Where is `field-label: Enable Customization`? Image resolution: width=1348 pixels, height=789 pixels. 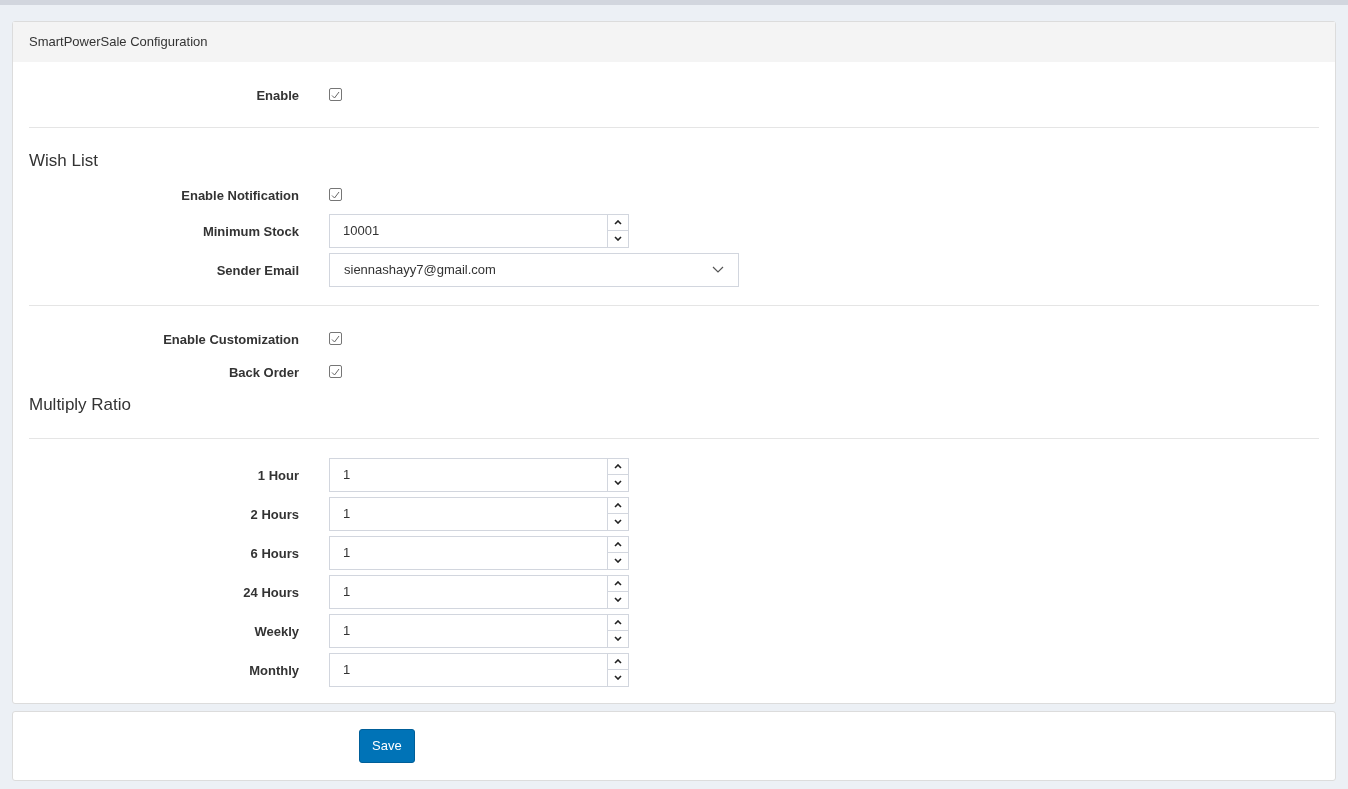 field-label: Enable Customization is located at coordinates (231, 339).